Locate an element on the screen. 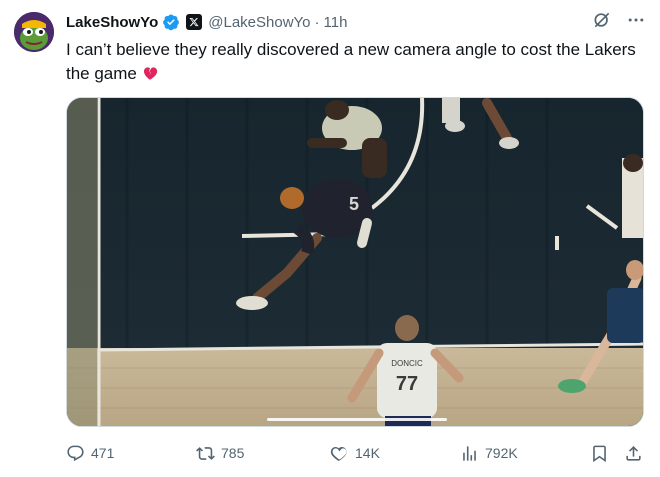 The width and height of the screenshot is (660, 477). verified-badge-icon is located at coordinates (171, 22).